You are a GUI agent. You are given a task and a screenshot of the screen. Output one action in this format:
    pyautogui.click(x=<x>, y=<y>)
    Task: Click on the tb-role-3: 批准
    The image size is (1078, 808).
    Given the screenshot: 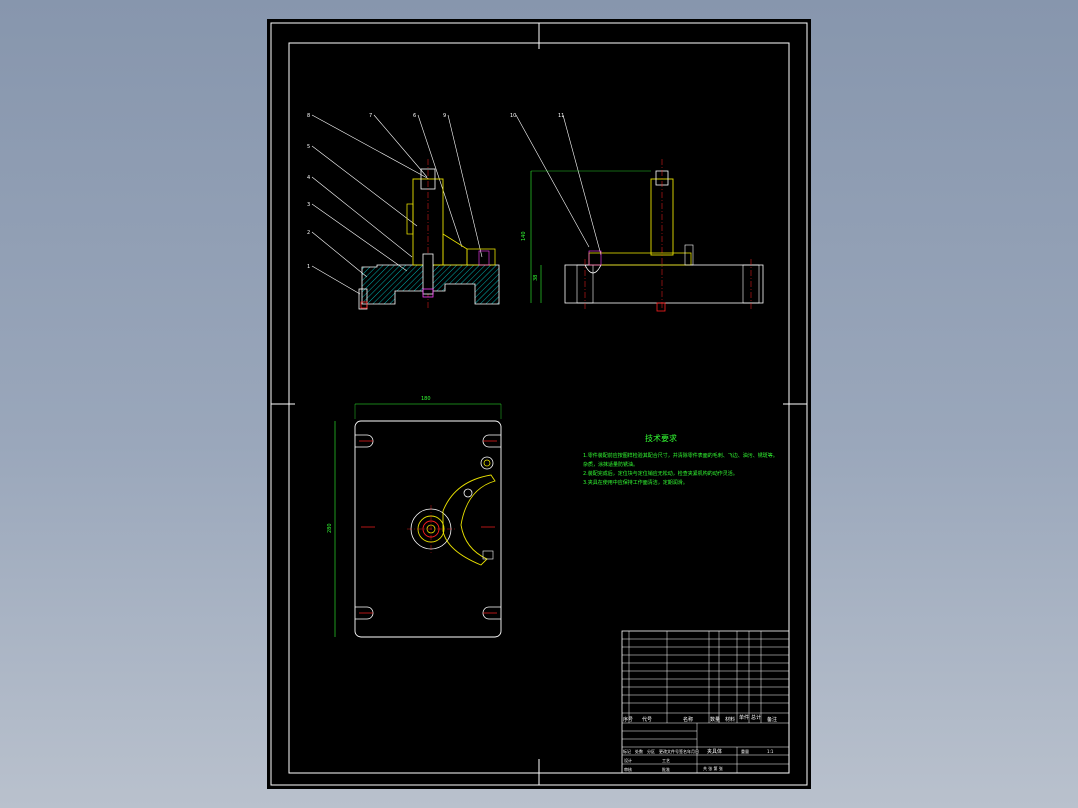 What is the action you would take?
    pyautogui.click(x=666, y=769)
    